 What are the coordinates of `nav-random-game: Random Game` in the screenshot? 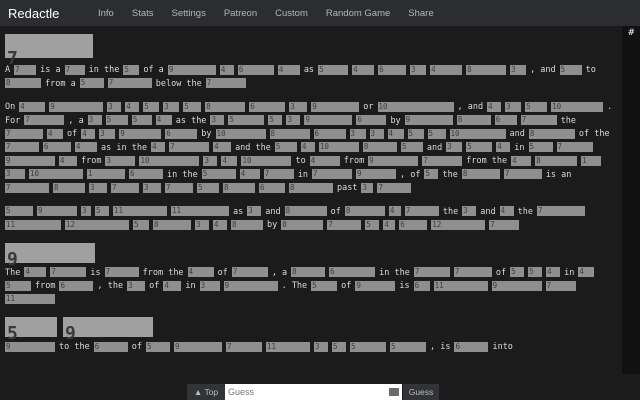 It's located at (358, 13).